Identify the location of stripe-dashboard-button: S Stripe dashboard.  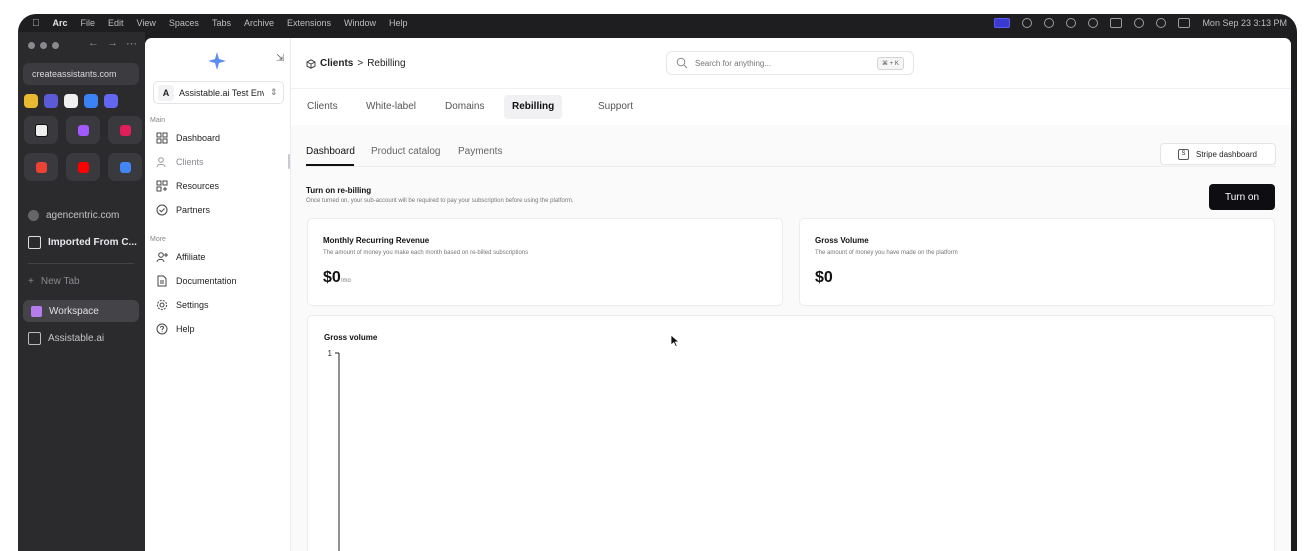
(1218, 154).